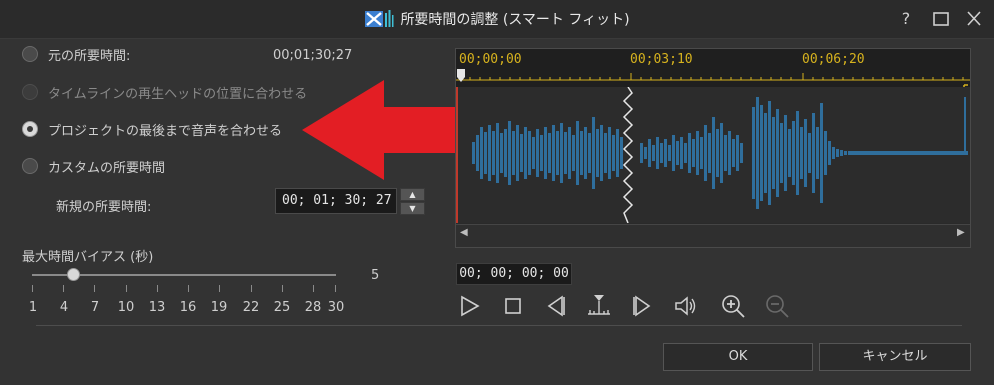  I want to click on cancel-button: キャンセル, so click(895, 357).